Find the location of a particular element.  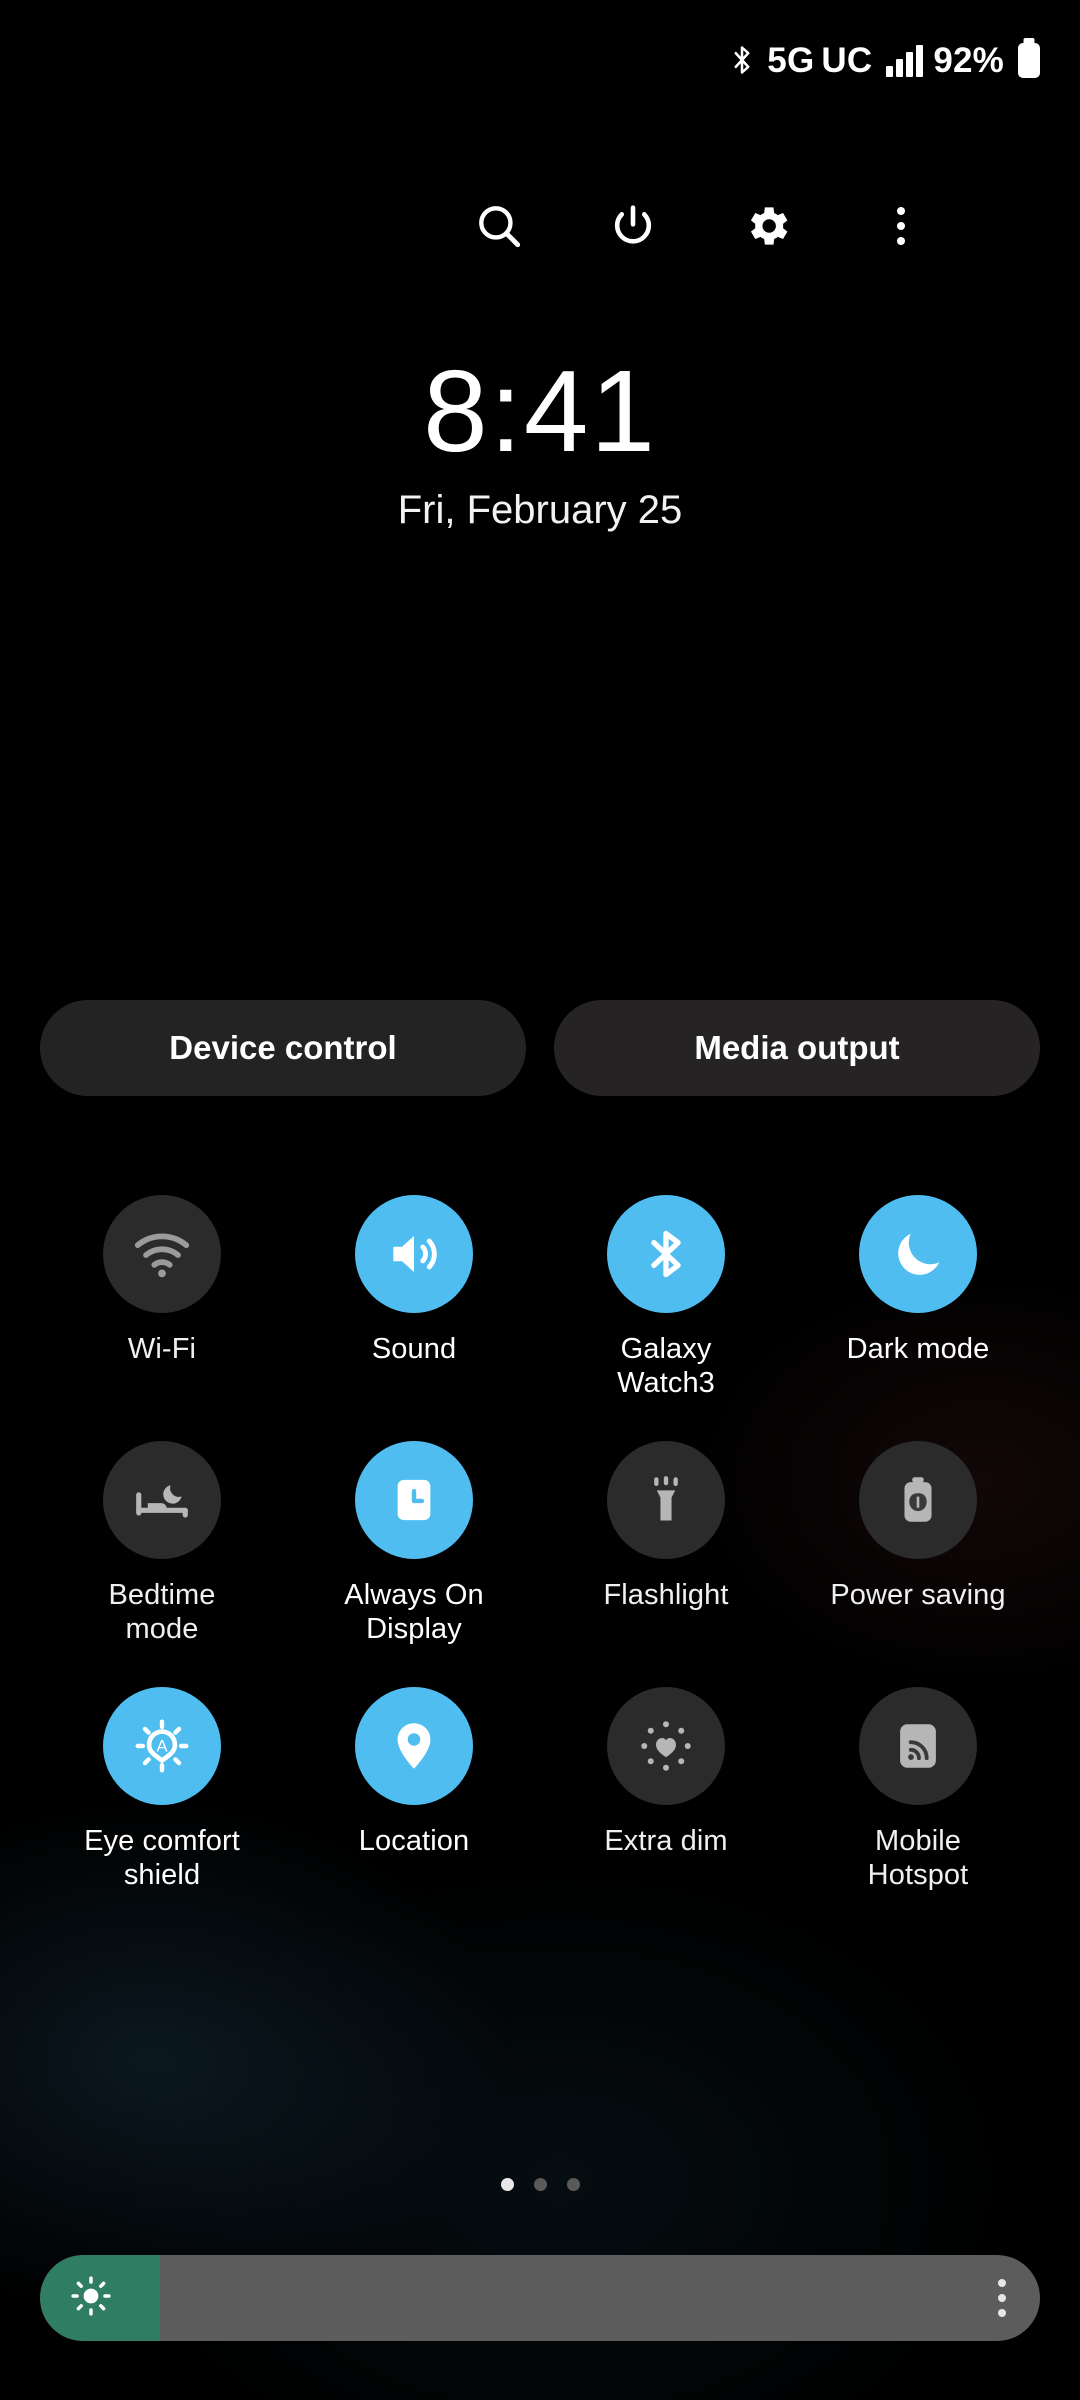

quick-tile-sound: Sound is located at coordinates (414, 1298).